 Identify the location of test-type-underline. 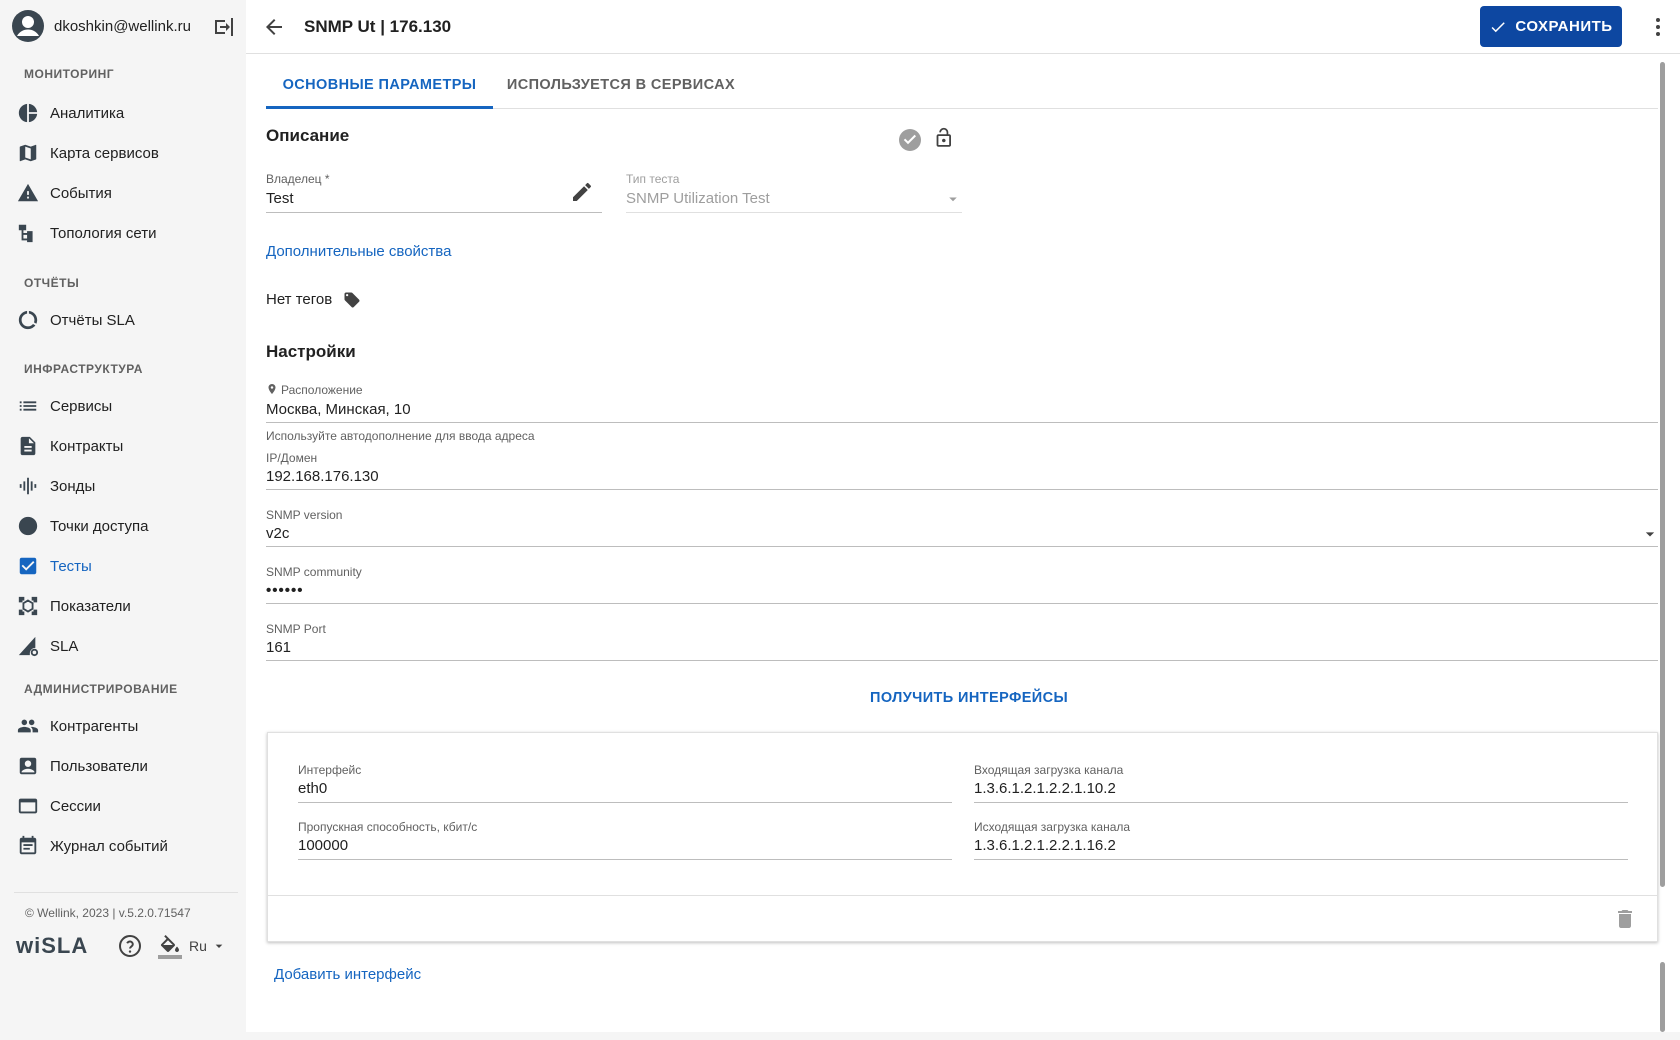
(794, 212).